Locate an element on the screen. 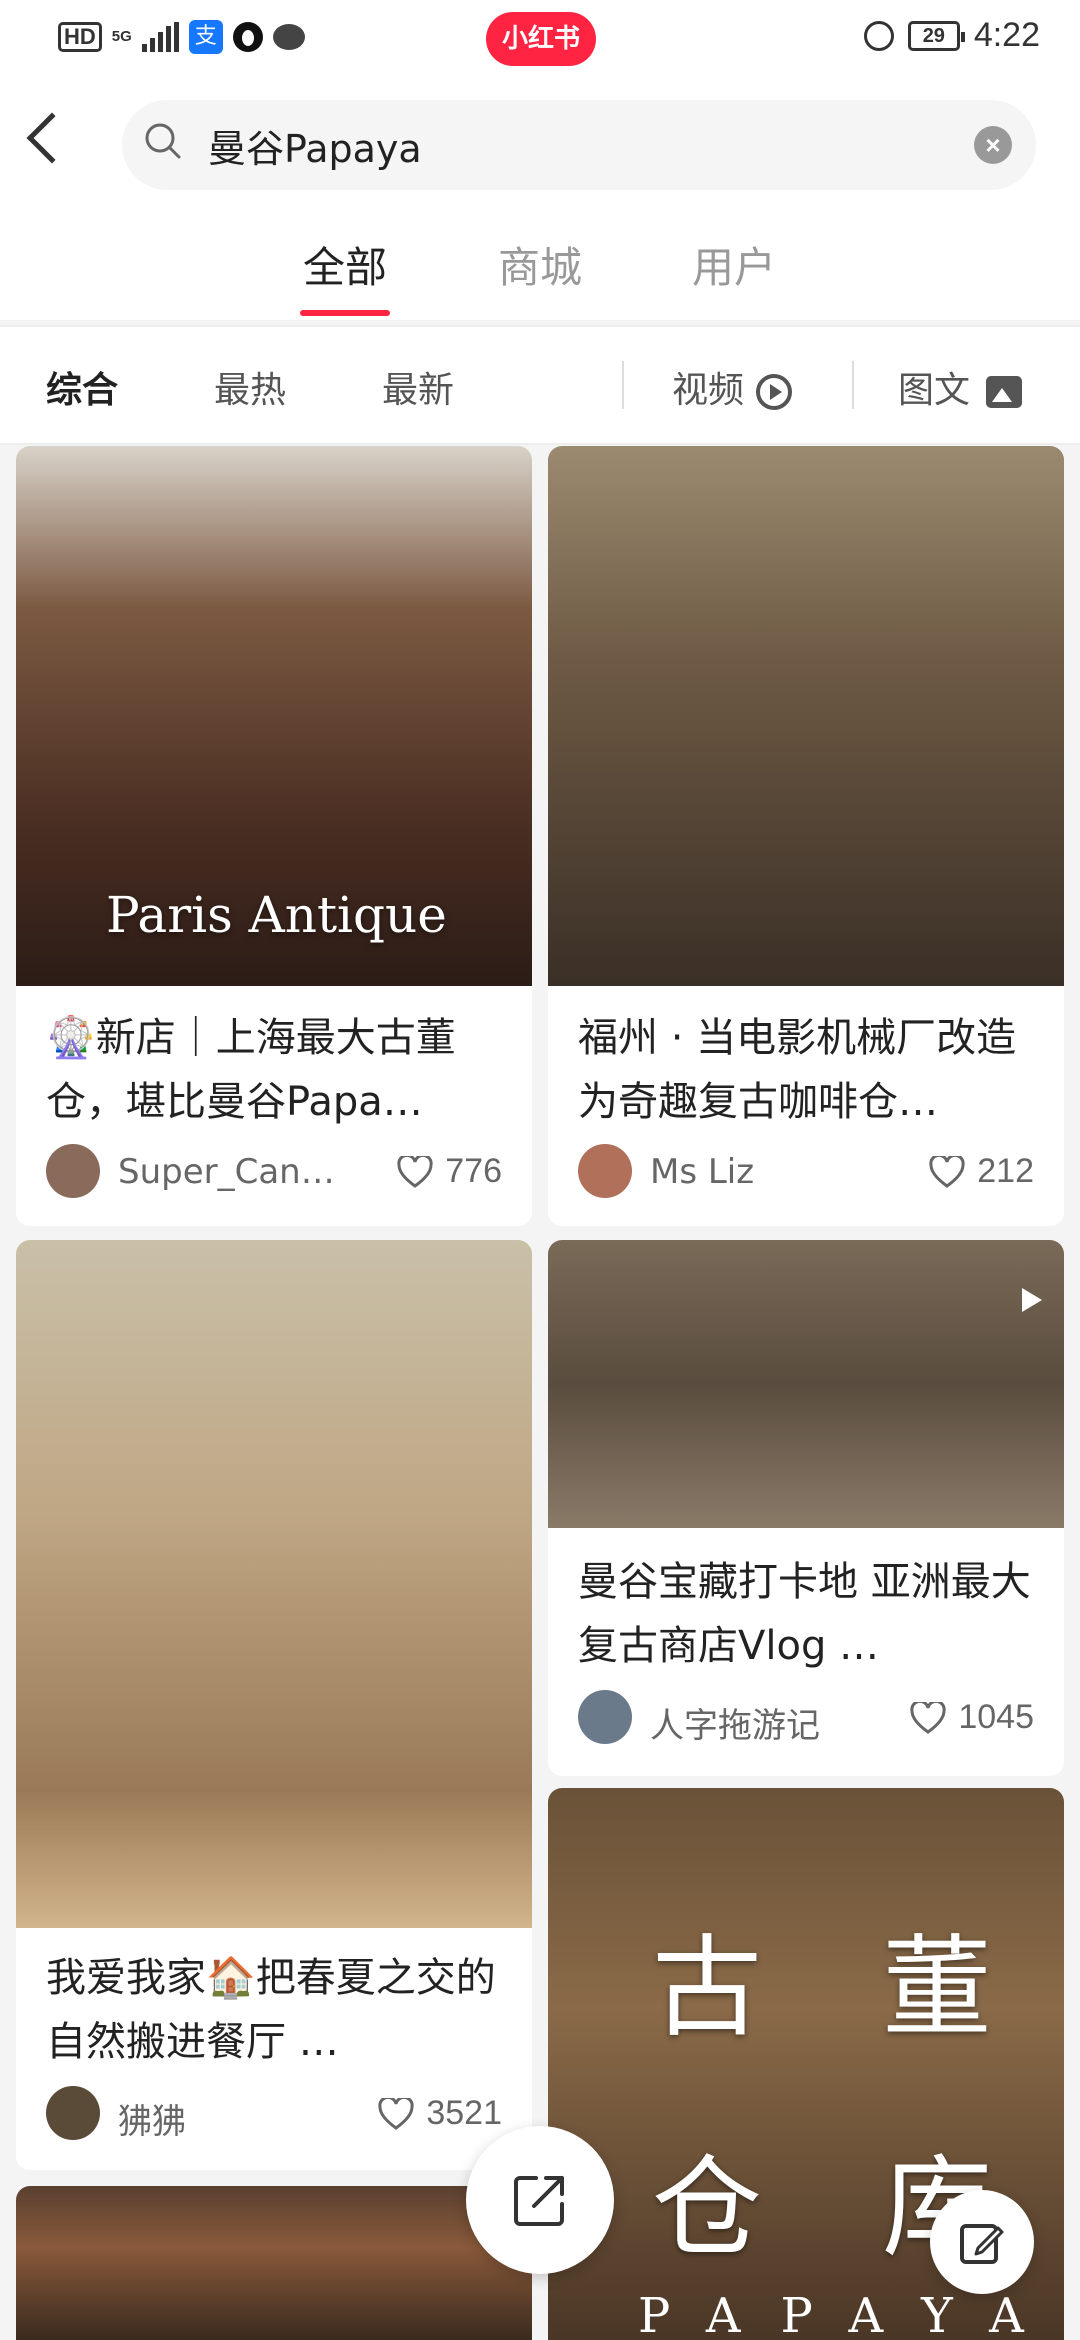  like-button: 3521 is located at coordinates (440, 2113).